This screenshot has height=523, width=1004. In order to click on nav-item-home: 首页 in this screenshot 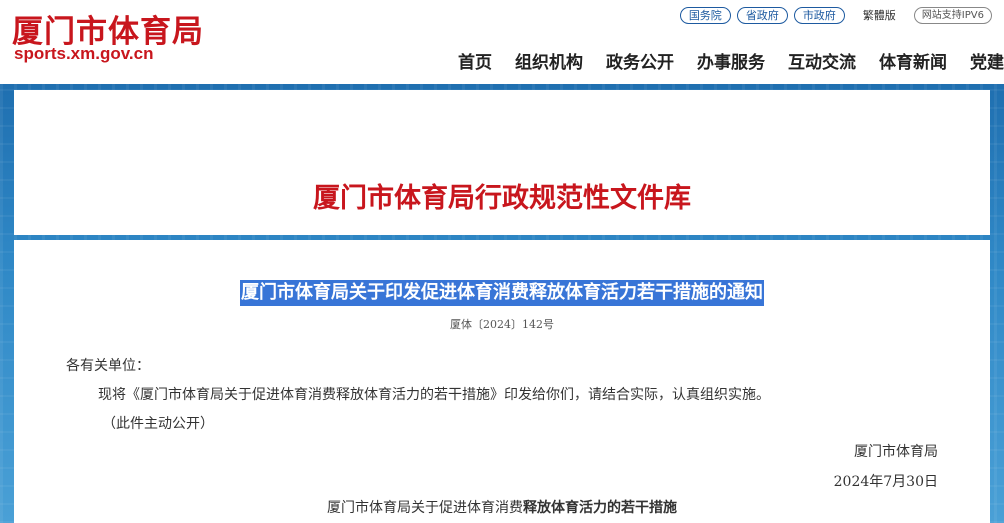, I will do `click(475, 60)`.